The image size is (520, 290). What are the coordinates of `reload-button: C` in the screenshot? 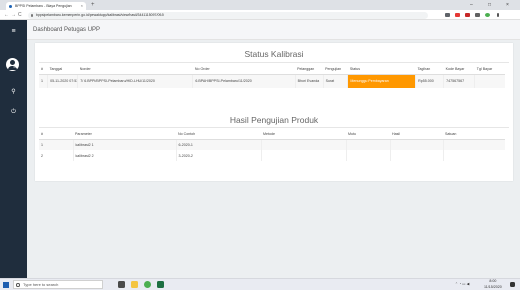 It's located at (20, 15).